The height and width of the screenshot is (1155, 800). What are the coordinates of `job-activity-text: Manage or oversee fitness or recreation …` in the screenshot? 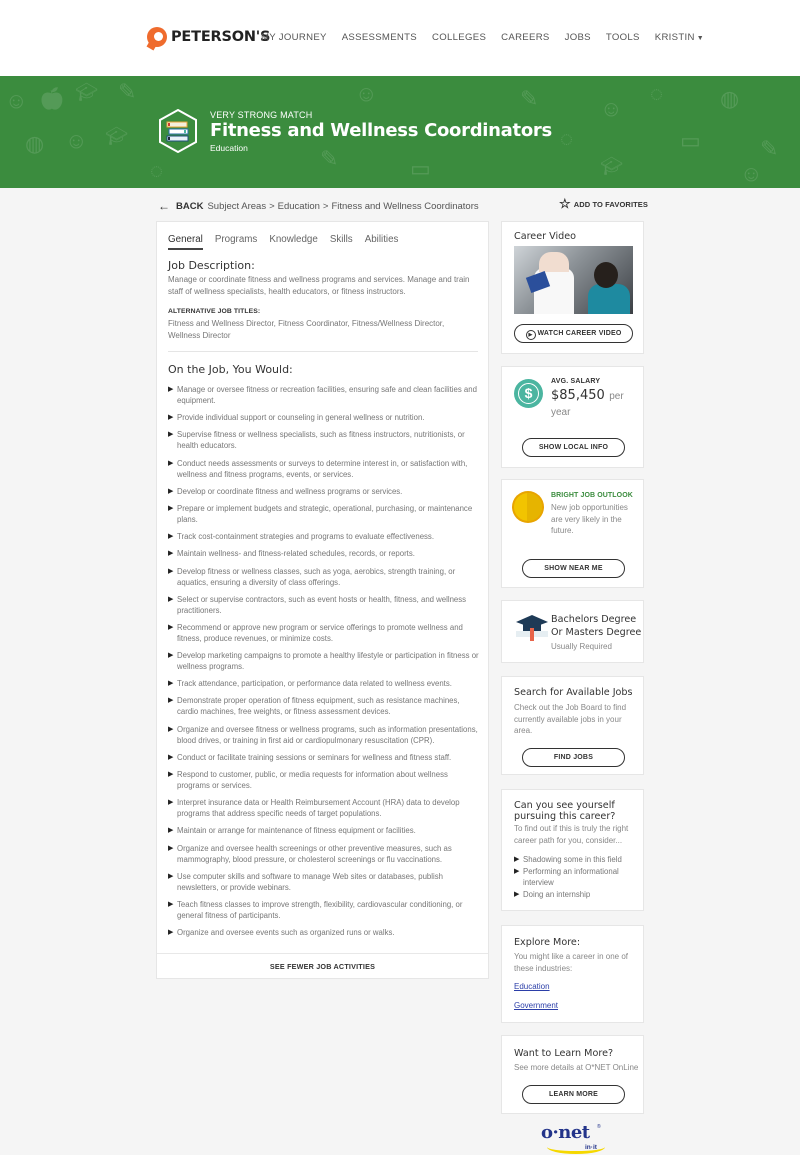 It's located at (327, 395).